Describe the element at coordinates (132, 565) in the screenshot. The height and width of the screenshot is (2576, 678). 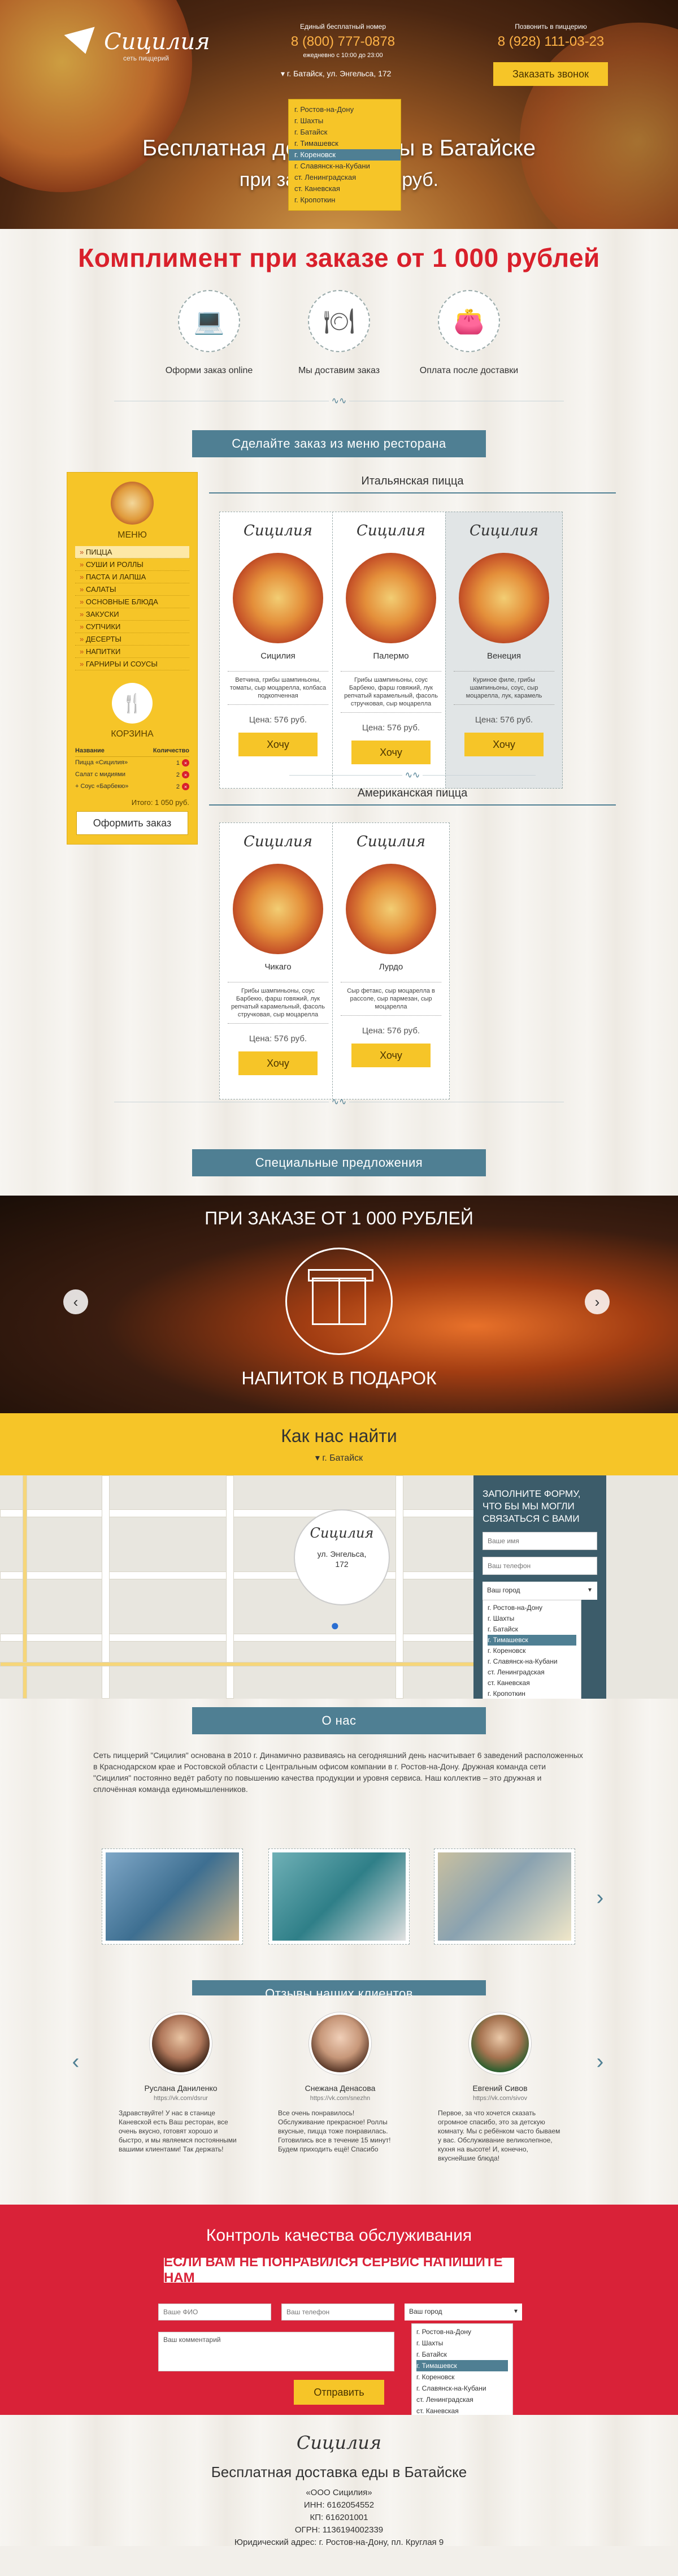
I see `category-item: СУШИ И РОЛЛЫ` at that location.